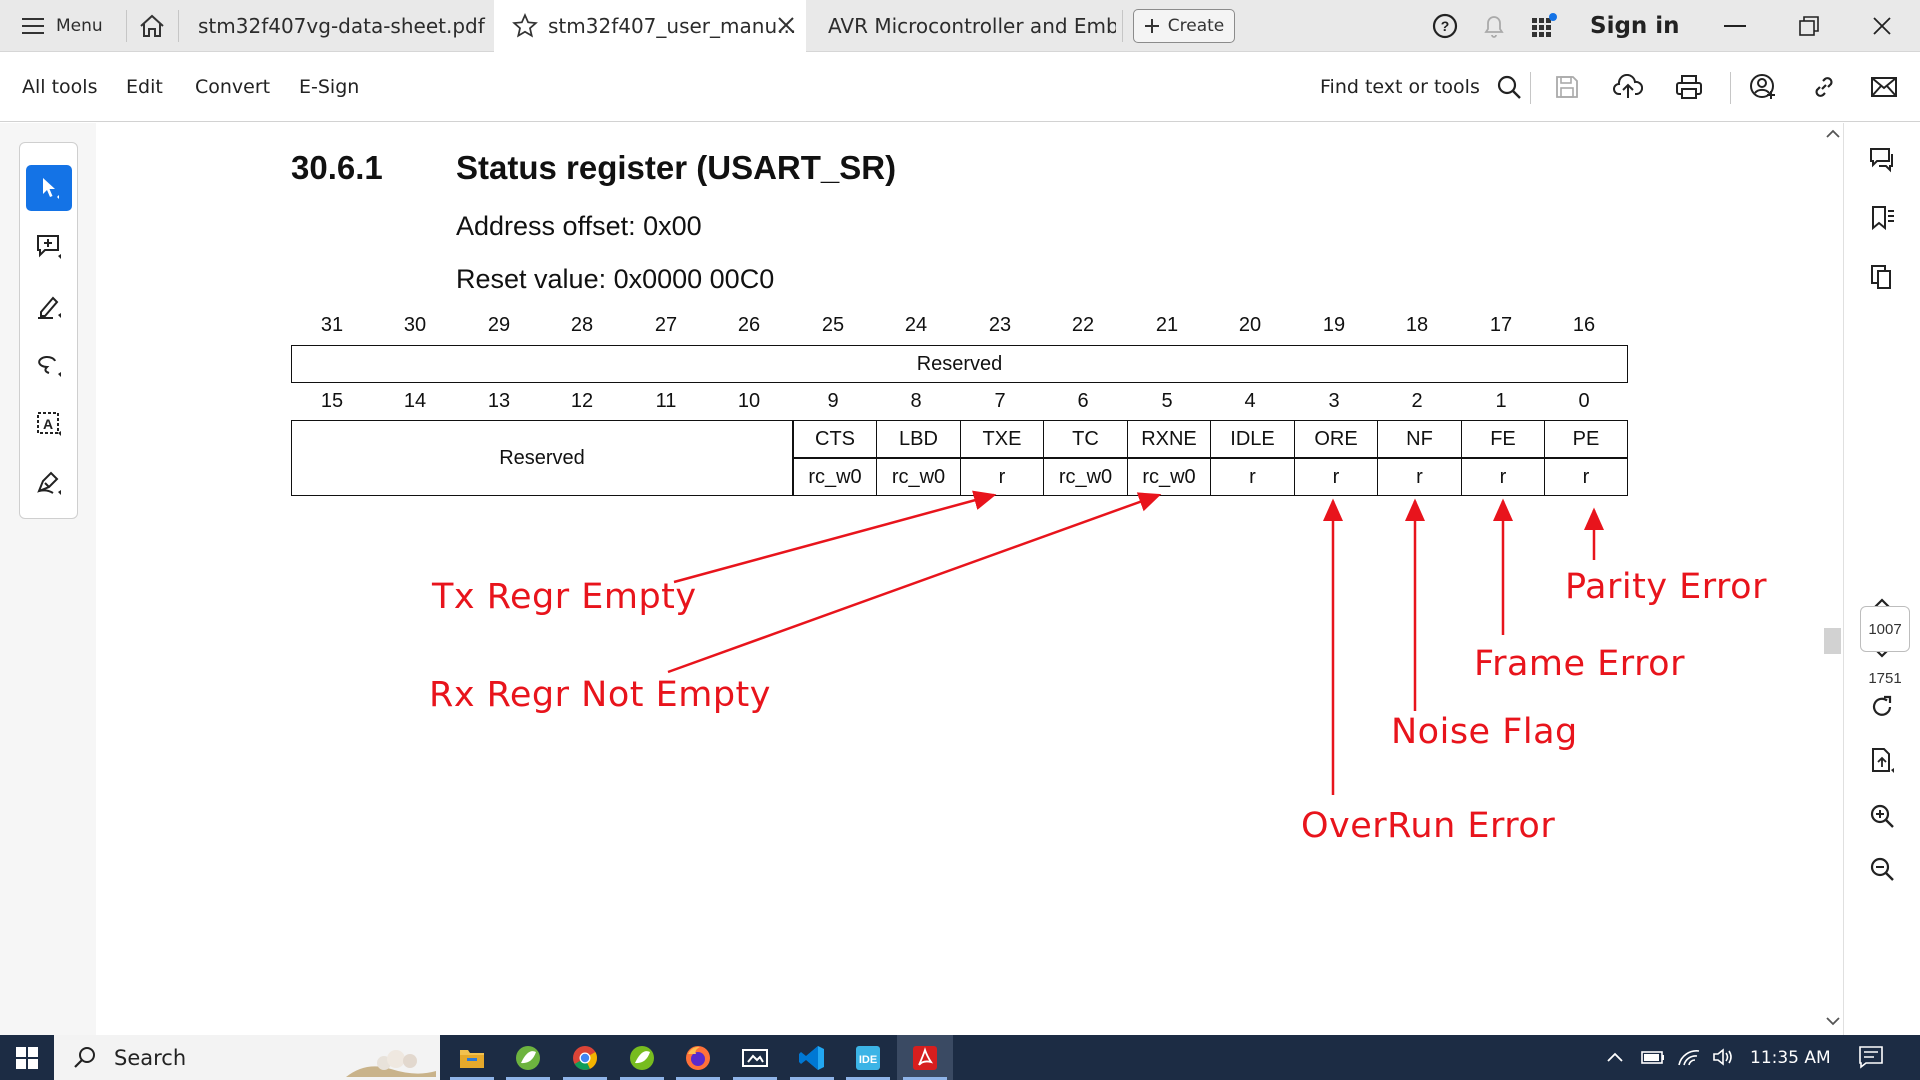 The image size is (1920, 1080). I want to click on text-recognition-icon: A, so click(49, 424).